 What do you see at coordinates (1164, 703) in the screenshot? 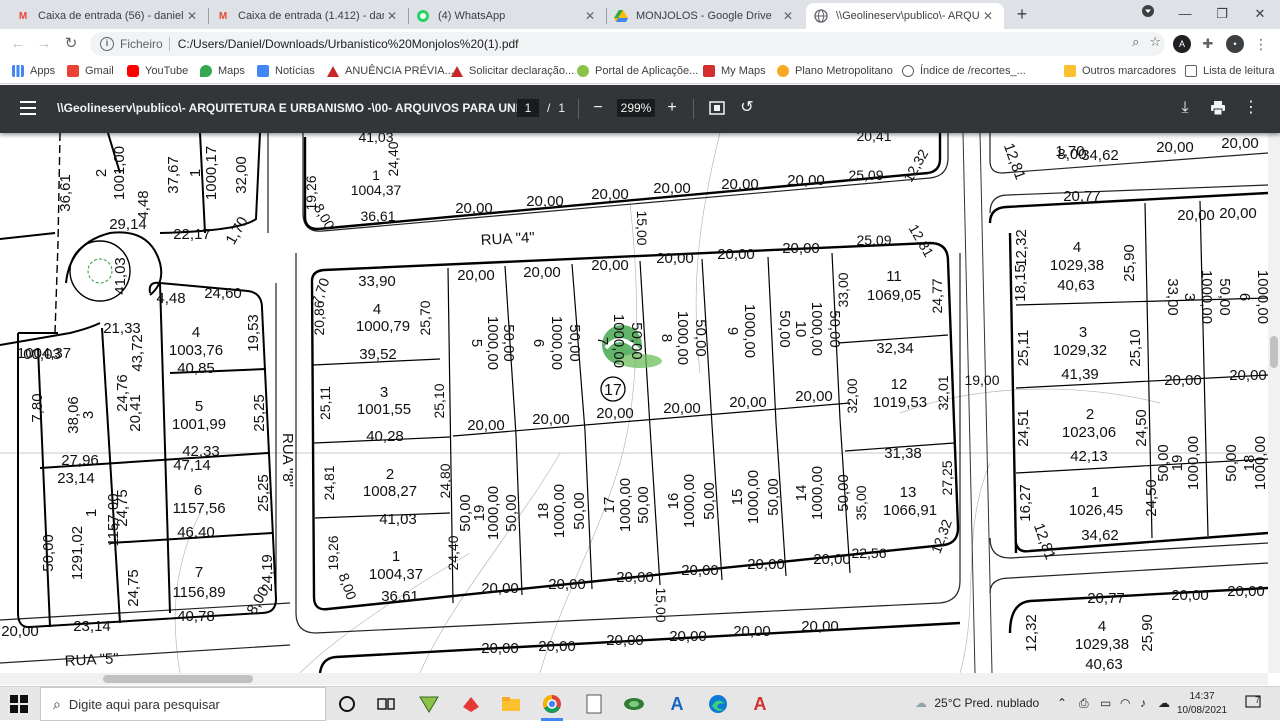
I see `onedrive-icon: ☁` at bounding box center [1164, 703].